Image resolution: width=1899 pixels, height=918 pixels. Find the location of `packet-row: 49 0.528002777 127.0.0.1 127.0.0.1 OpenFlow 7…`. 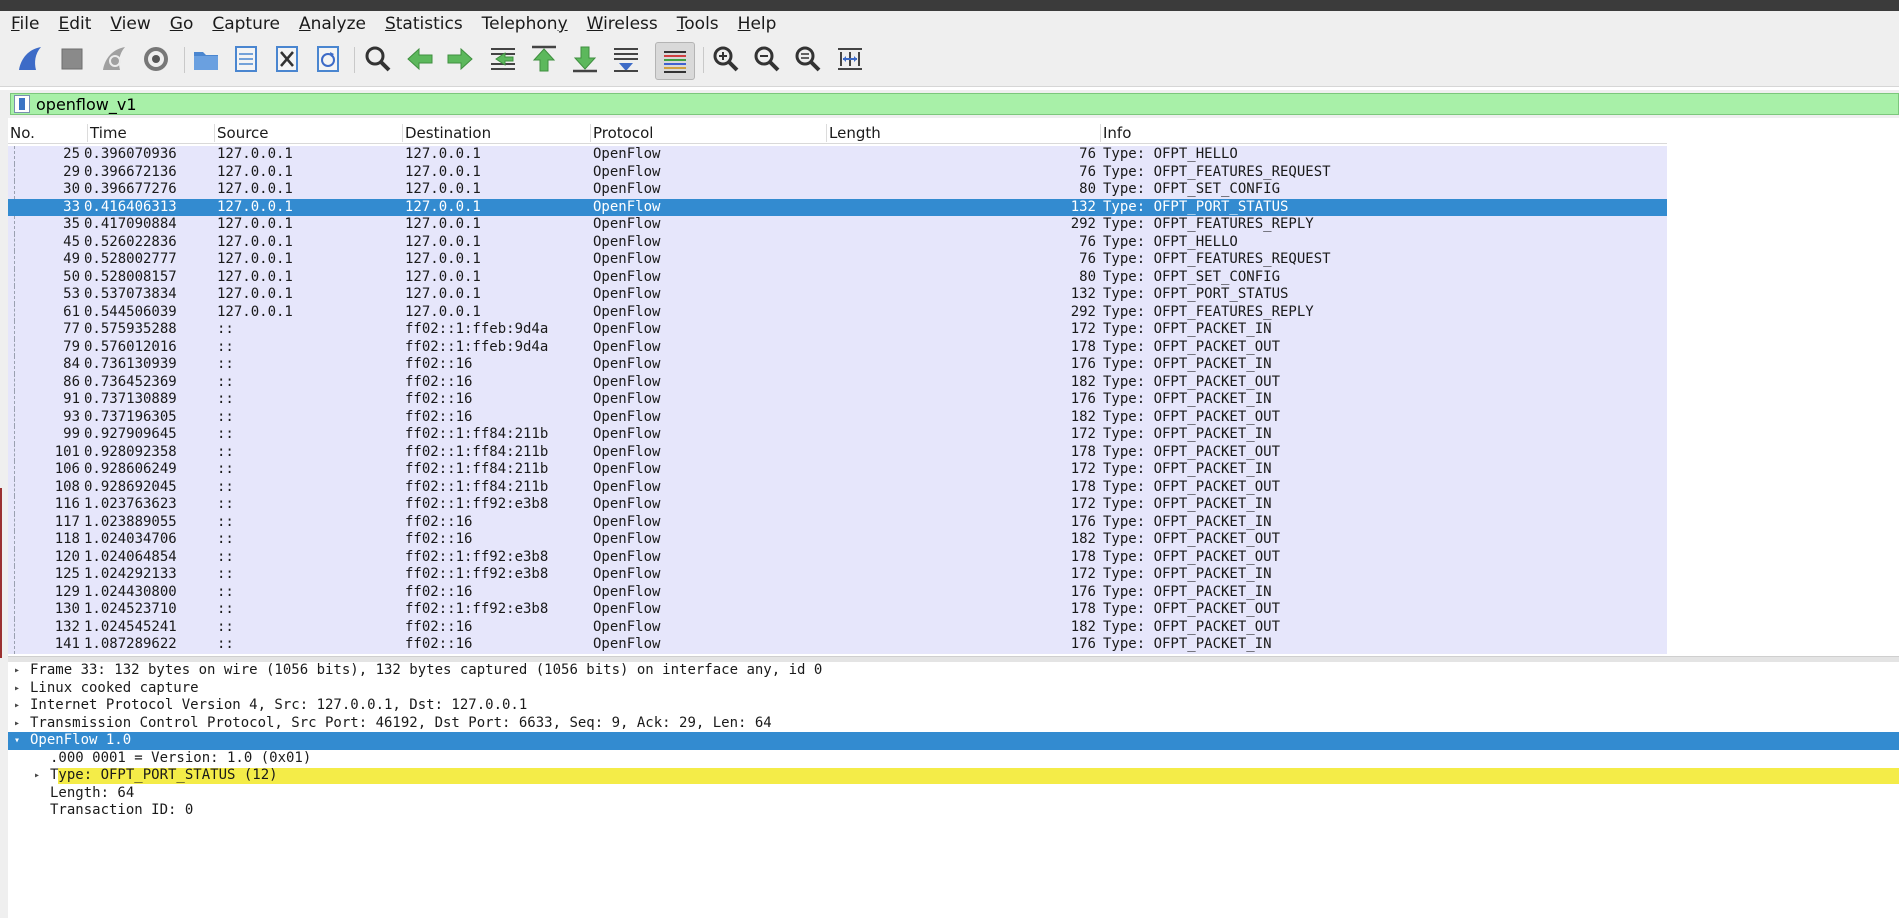

packet-row: 49 0.528002777 127.0.0.1 127.0.0.1 OpenFlow 7… is located at coordinates (837, 260).